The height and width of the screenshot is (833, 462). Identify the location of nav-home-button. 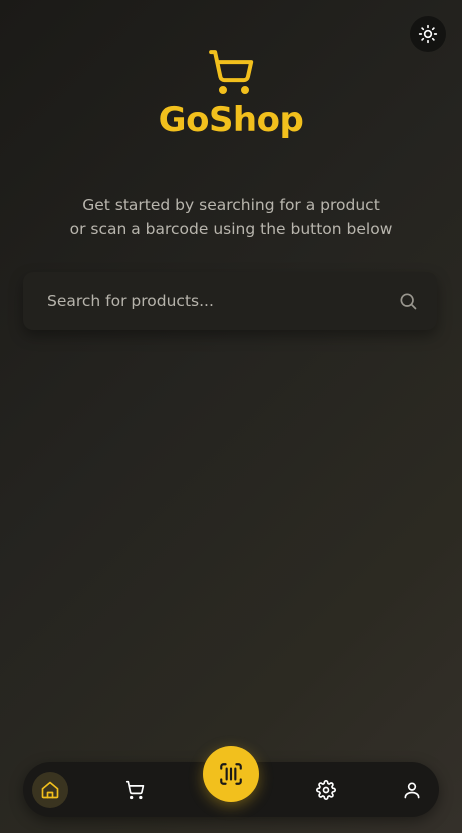
(50, 789).